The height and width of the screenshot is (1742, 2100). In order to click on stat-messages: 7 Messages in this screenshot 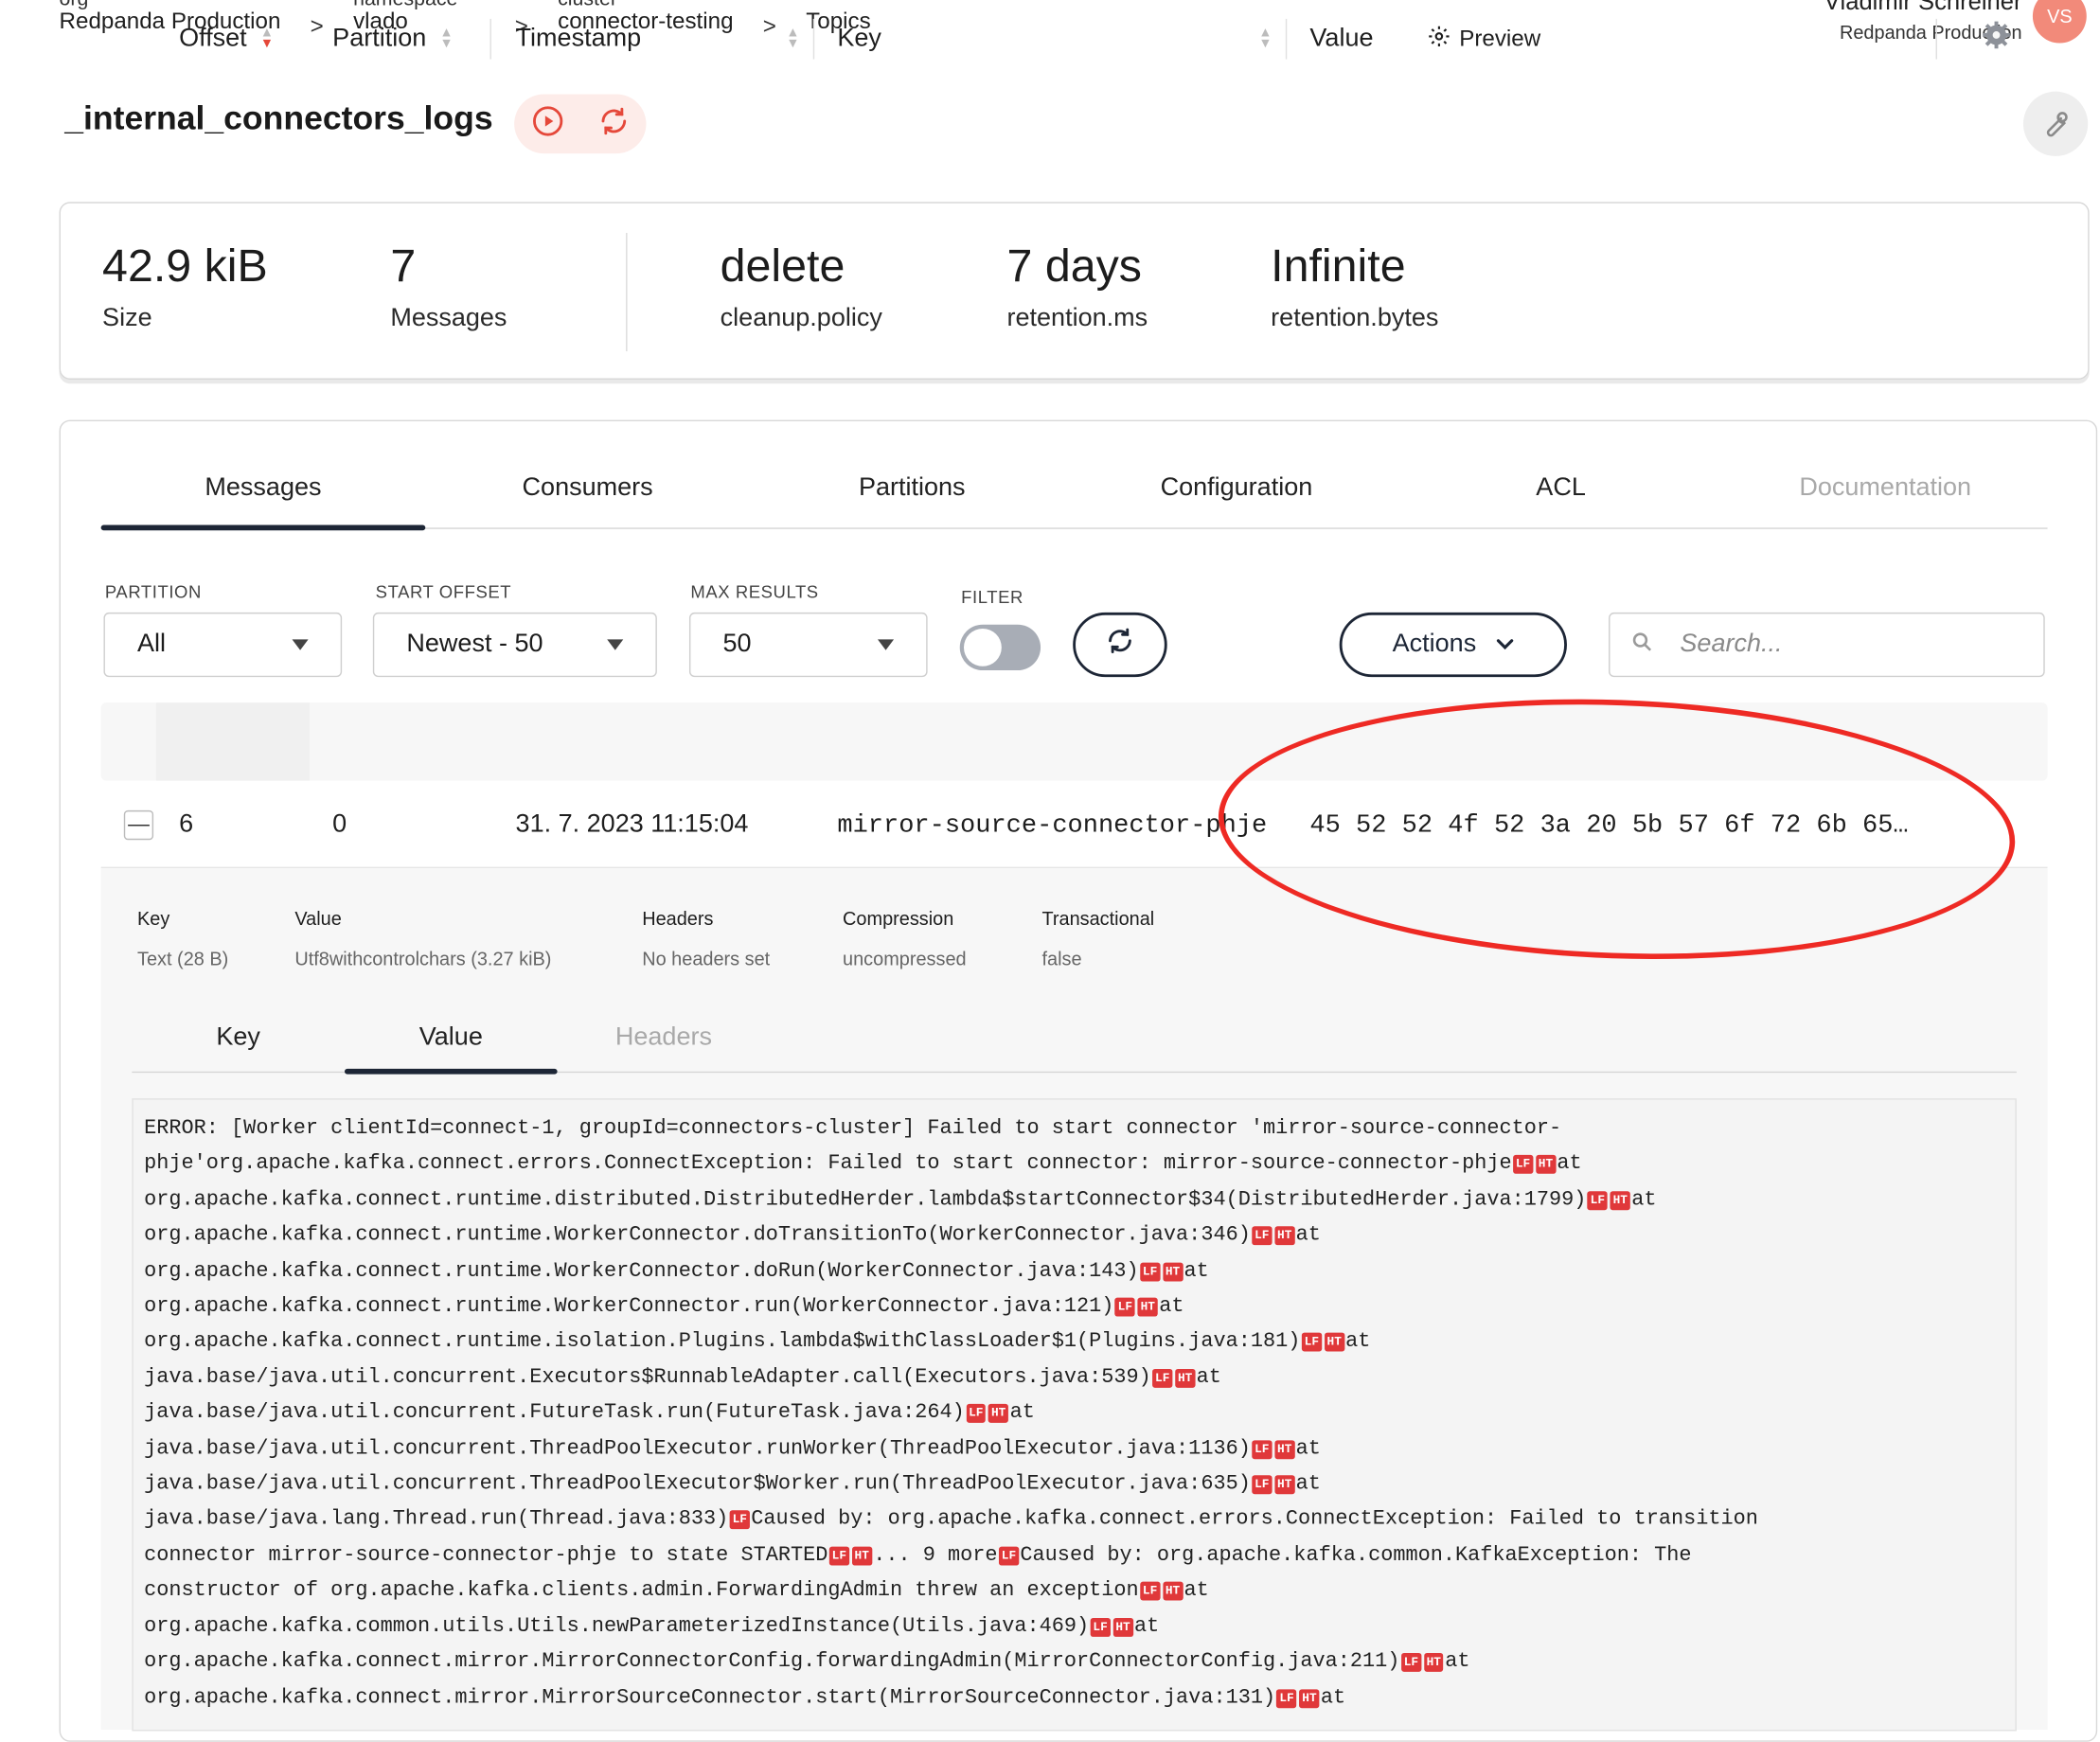, I will do `click(448, 286)`.